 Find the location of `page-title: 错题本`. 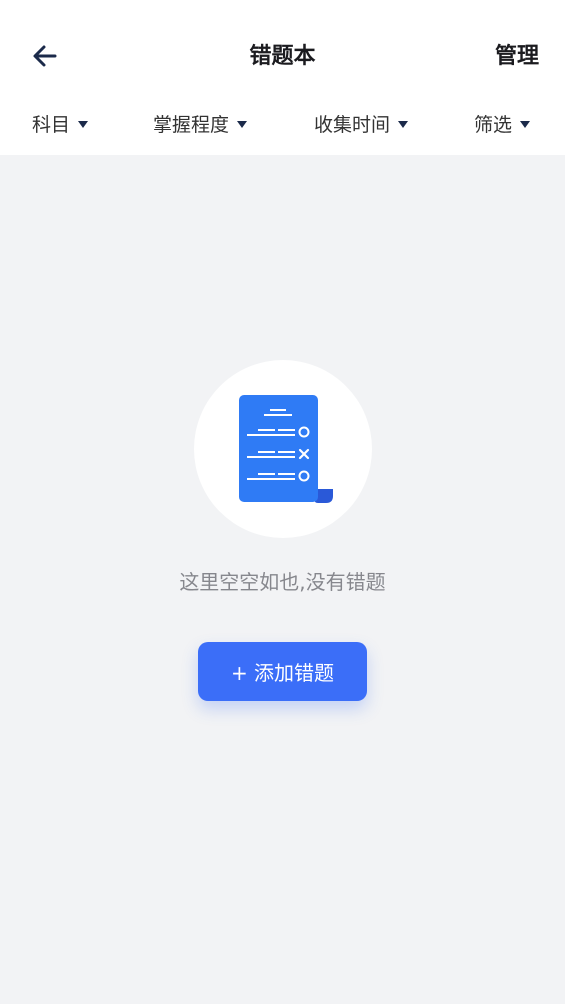

page-title: 错题本 is located at coordinates (282, 56).